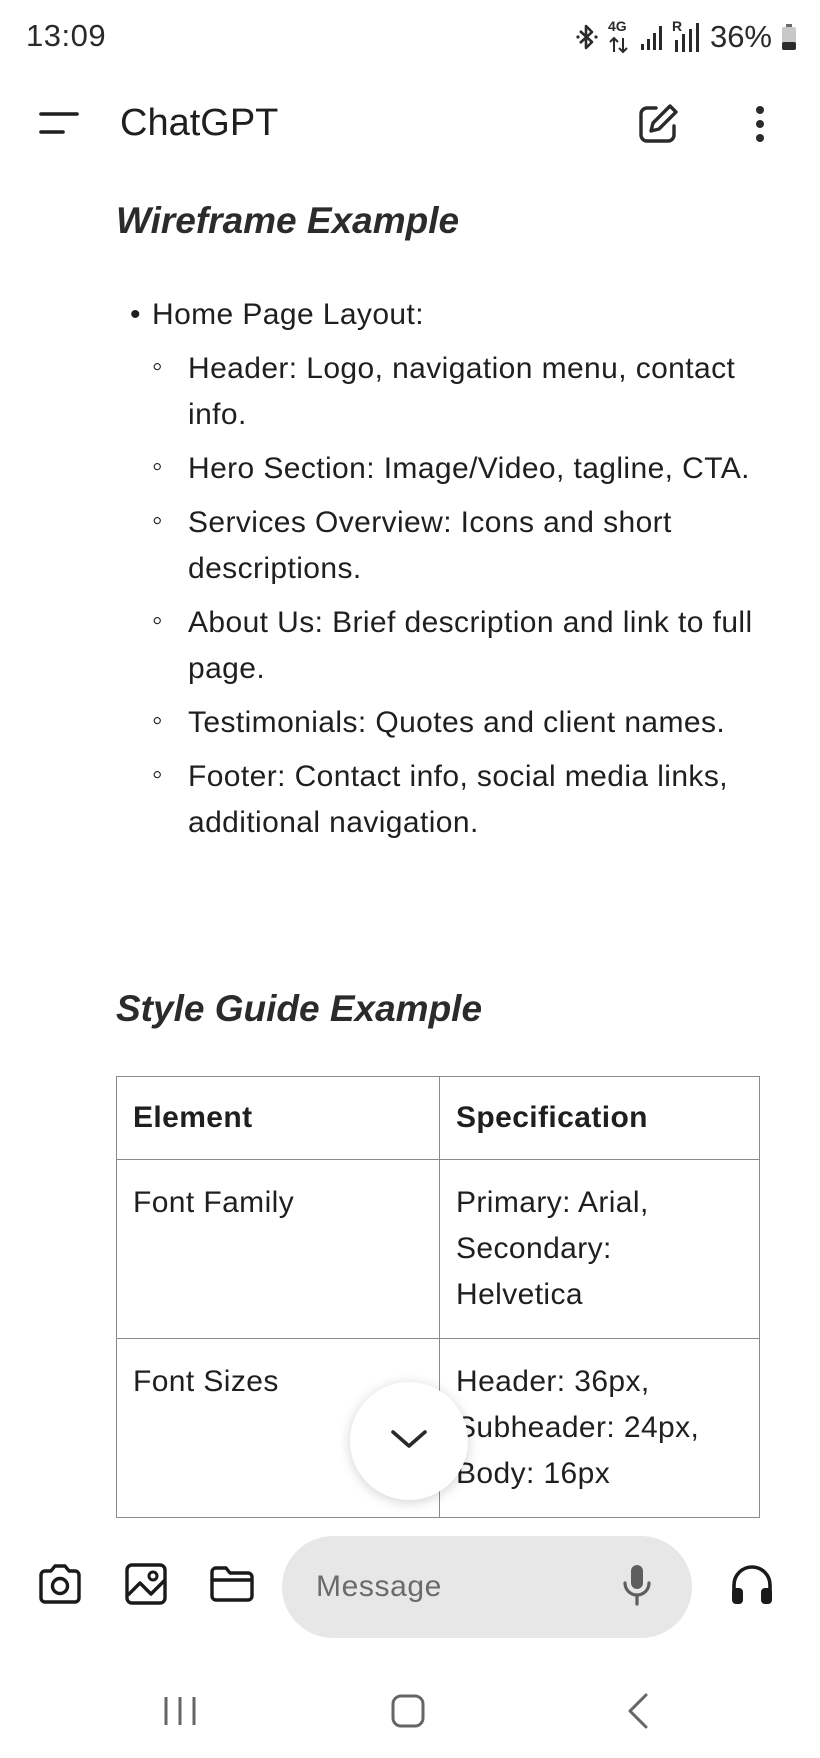 The height and width of the screenshot is (1758, 820). What do you see at coordinates (410, 125) in the screenshot?
I see `app-bar: ChatGPT` at bounding box center [410, 125].